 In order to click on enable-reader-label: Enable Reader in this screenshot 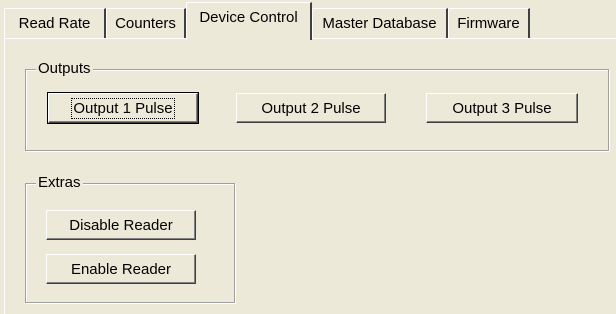, I will do `click(121, 269)`.